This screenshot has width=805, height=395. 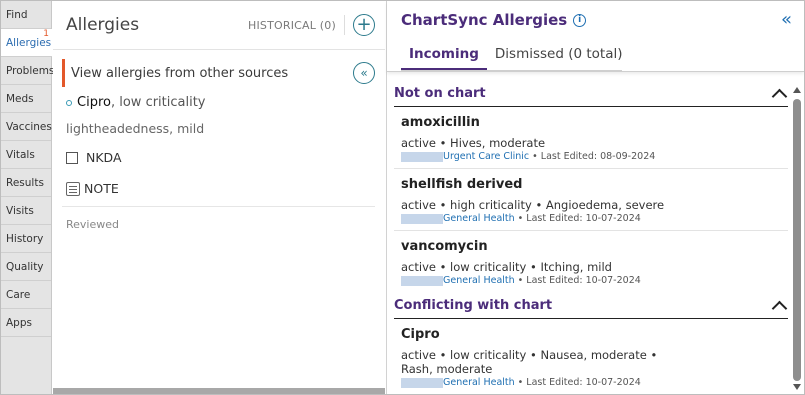 I want to click on rail-tab-care: Care, so click(x=26, y=295).